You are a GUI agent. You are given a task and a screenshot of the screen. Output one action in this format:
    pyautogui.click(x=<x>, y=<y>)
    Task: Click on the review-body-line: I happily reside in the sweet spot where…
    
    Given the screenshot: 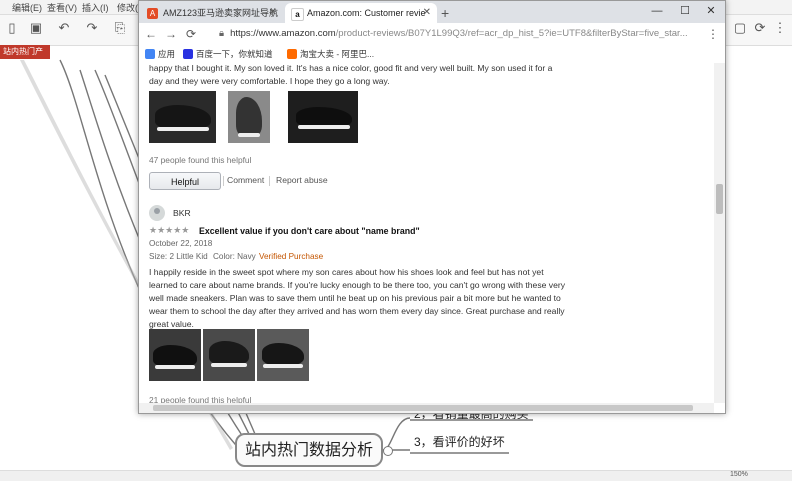 What is the action you would take?
    pyautogui.click(x=346, y=272)
    